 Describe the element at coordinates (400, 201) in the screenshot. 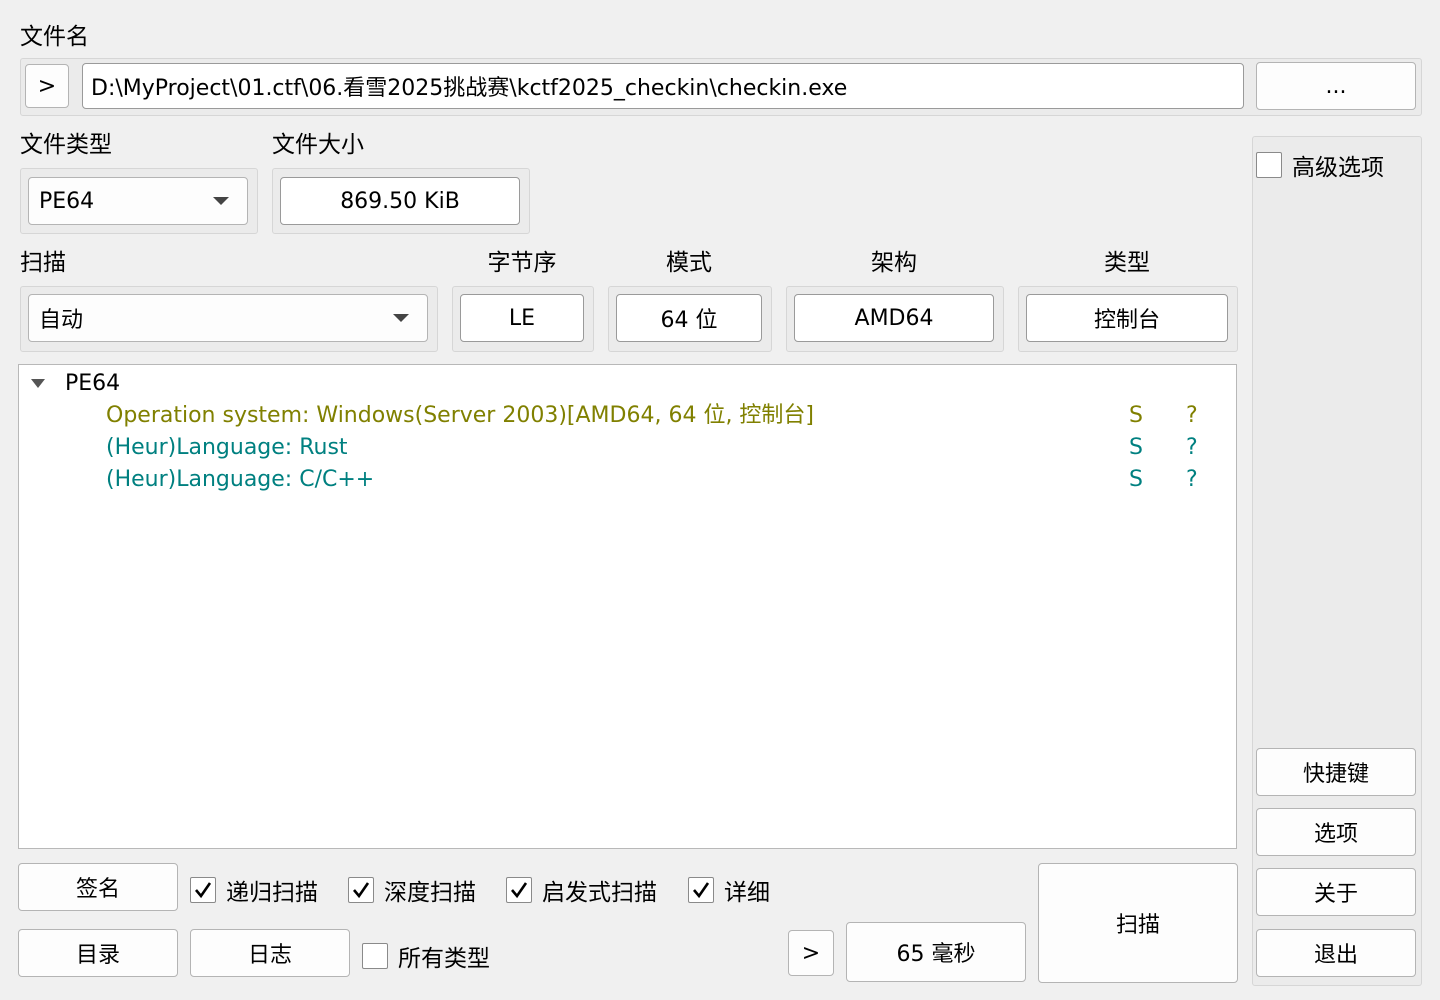

I see `file-size-field: 869.50 KiB` at that location.